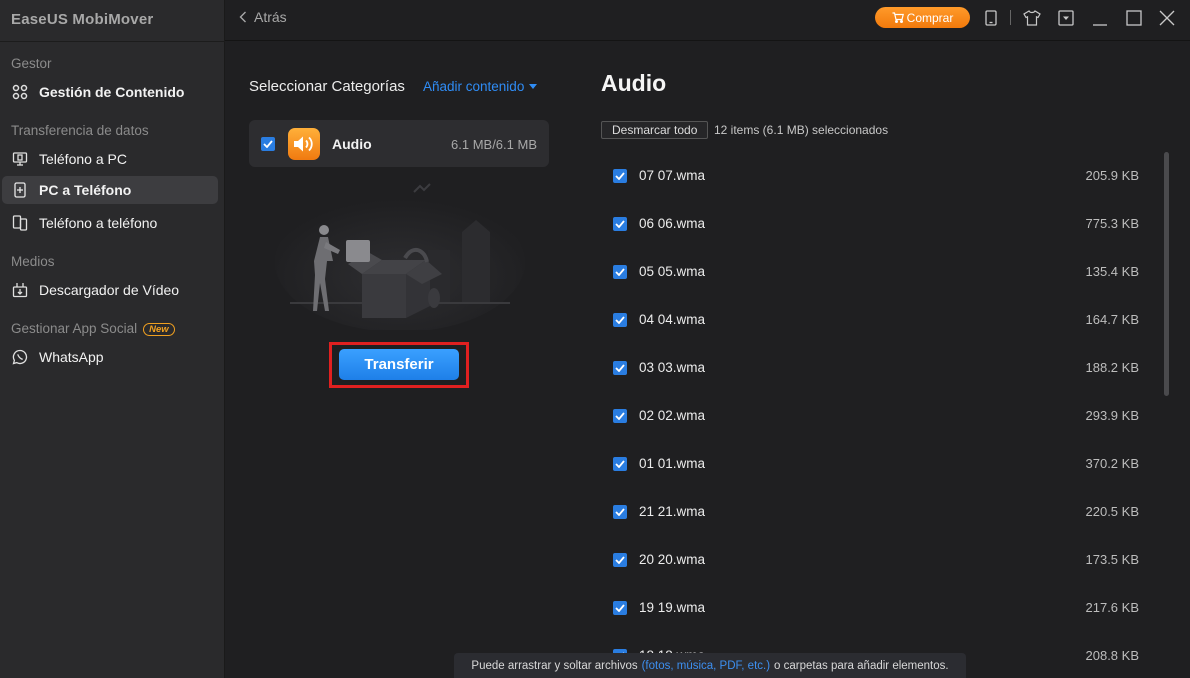  What do you see at coordinates (20, 190) in the screenshot?
I see `pc-to-phone-icon` at bounding box center [20, 190].